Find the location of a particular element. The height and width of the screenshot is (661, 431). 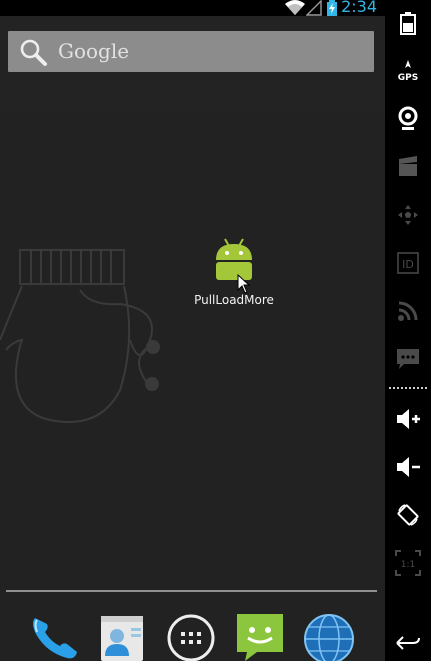

search-label: Google is located at coordinates (94, 51).